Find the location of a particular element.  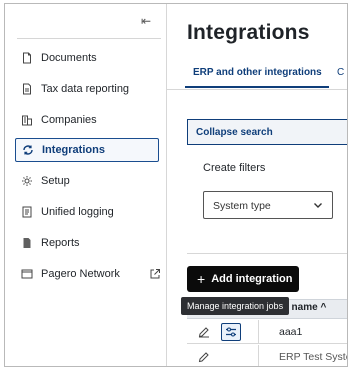

active-tab-indicator is located at coordinates (257, 87).